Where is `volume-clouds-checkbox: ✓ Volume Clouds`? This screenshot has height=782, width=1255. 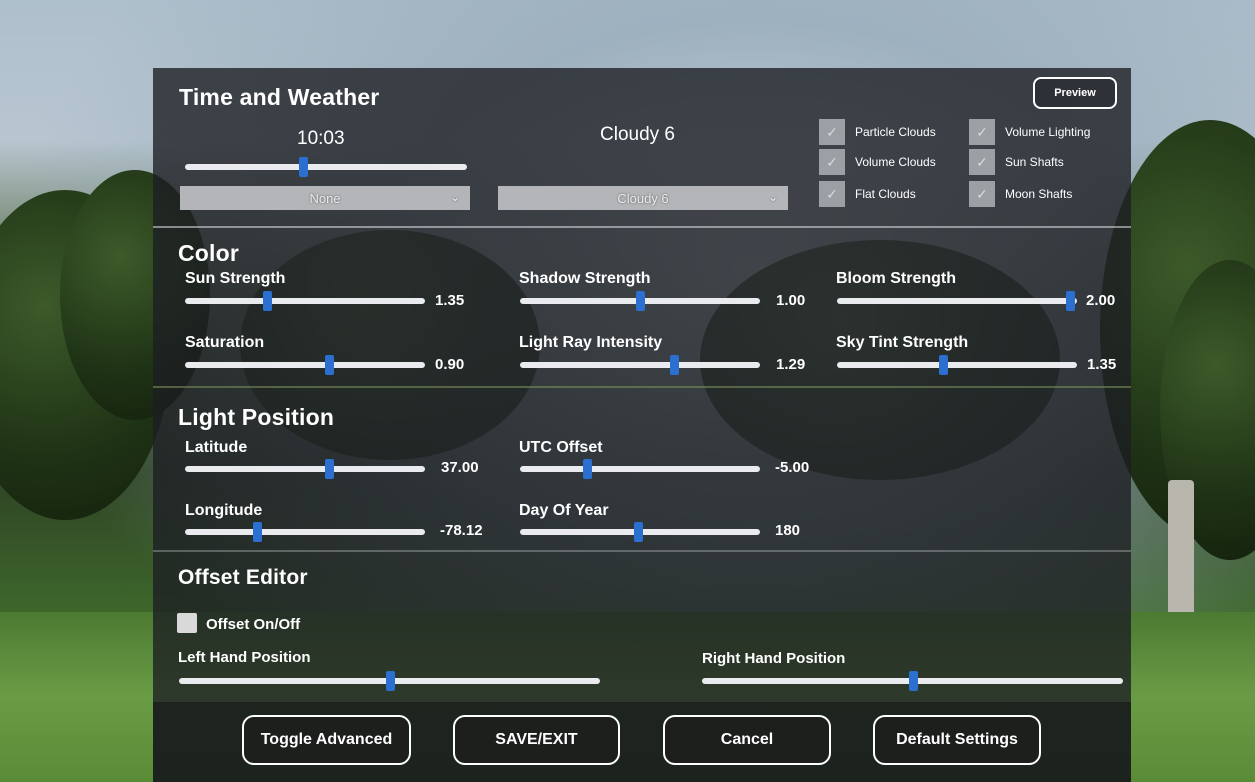 volume-clouds-checkbox: ✓ Volume Clouds is located at coordinates (877, 162).